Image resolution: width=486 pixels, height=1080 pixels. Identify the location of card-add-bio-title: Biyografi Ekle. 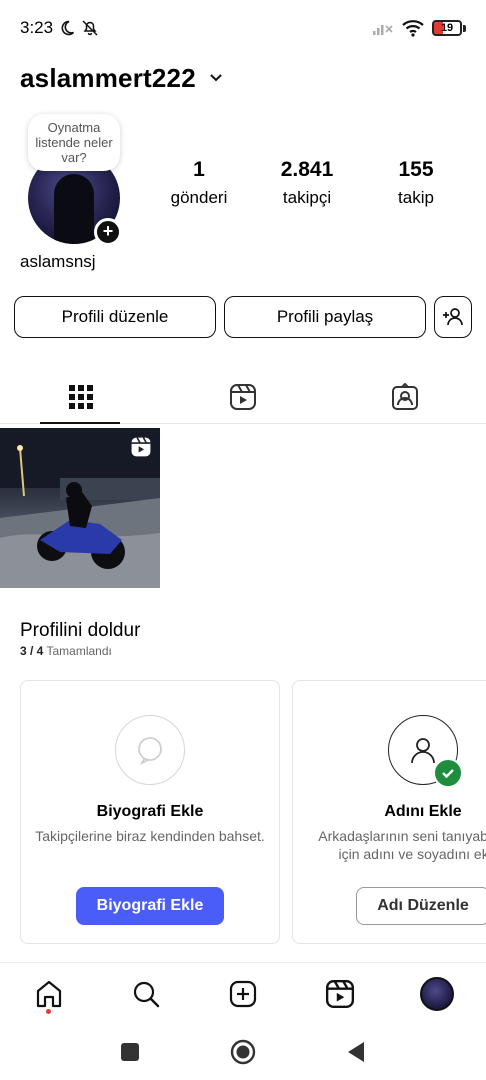
(150, 811).